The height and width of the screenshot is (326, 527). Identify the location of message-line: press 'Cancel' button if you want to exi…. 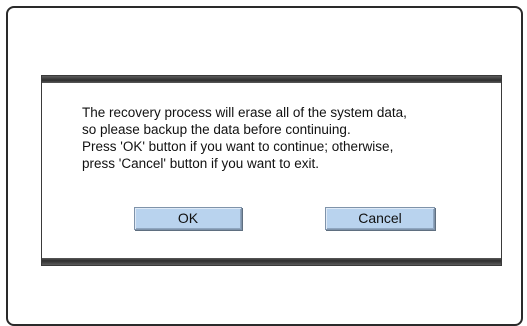
(201, 163).